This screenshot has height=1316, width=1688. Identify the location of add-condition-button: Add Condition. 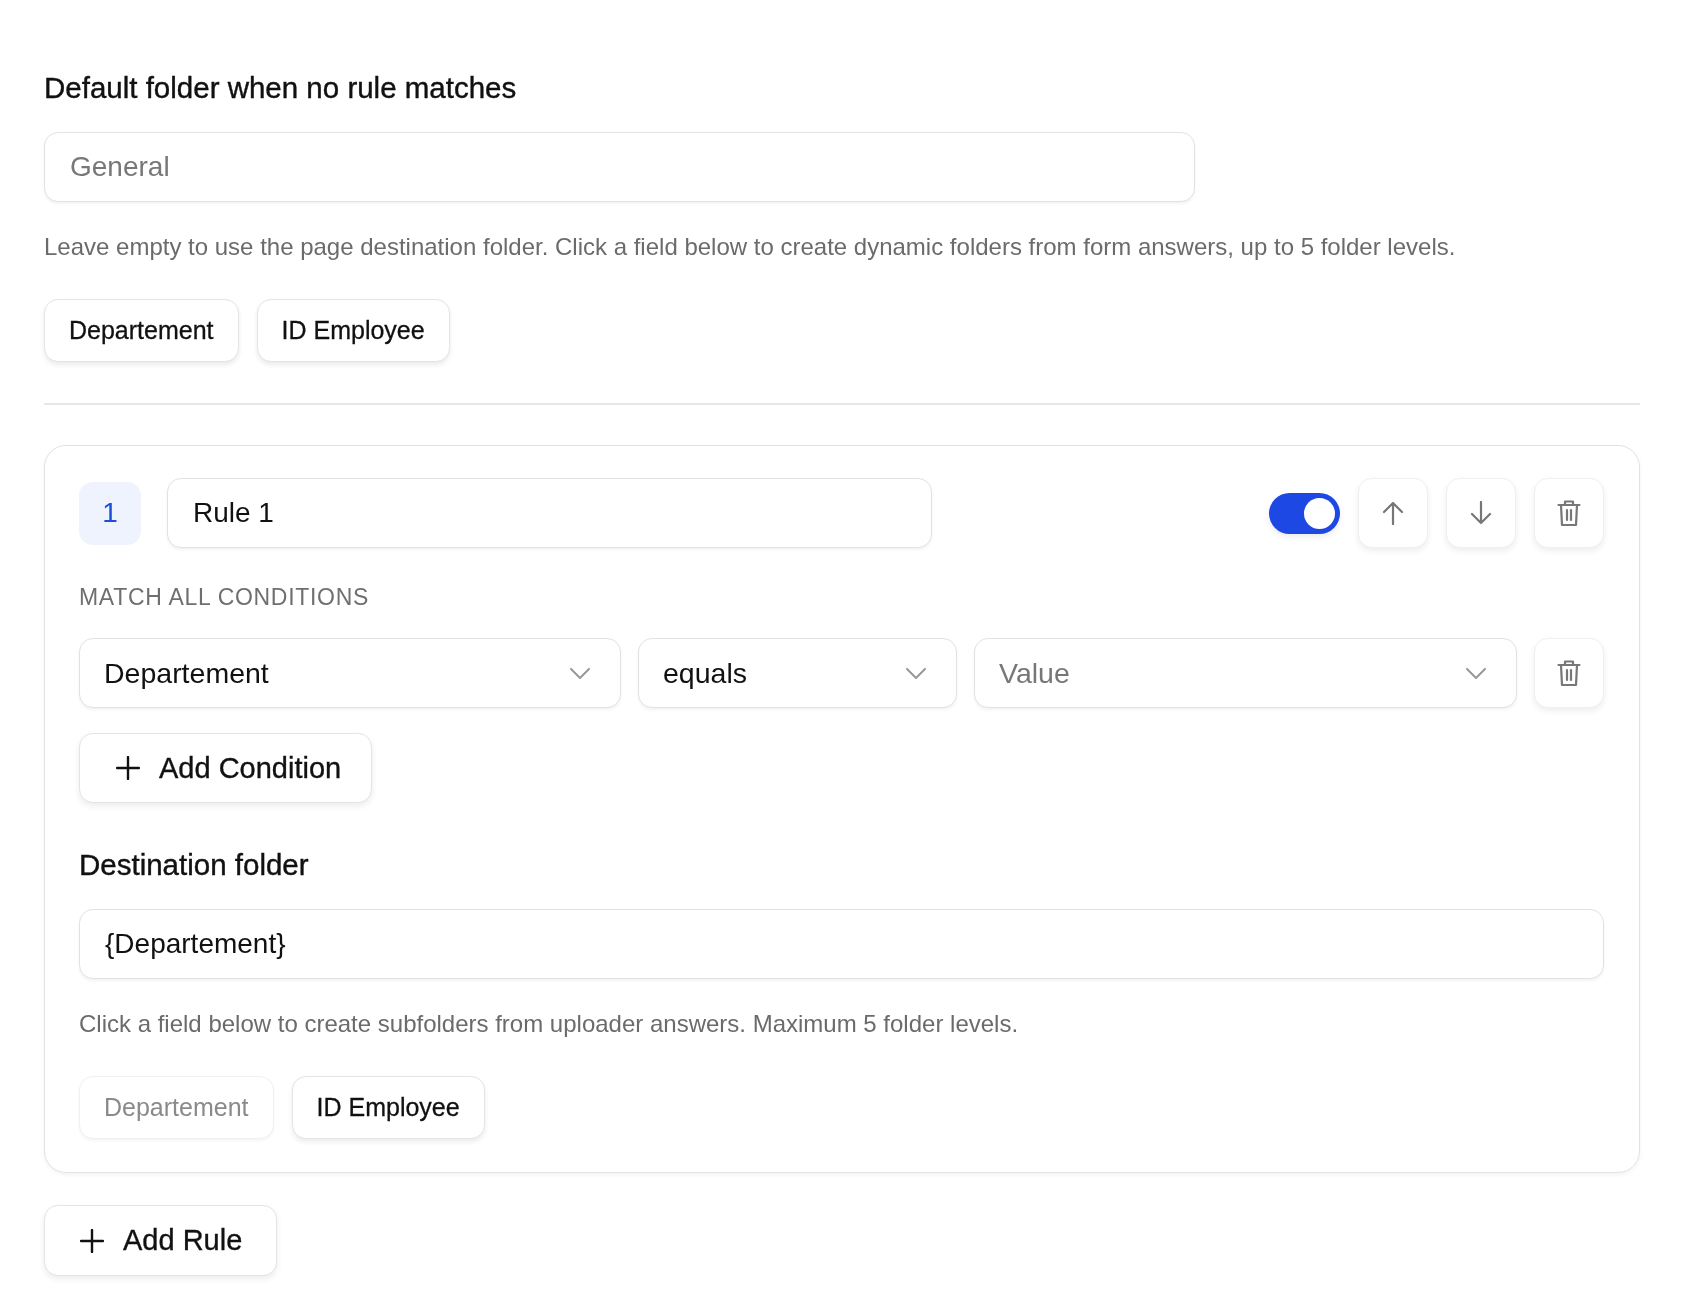
(226, 768).